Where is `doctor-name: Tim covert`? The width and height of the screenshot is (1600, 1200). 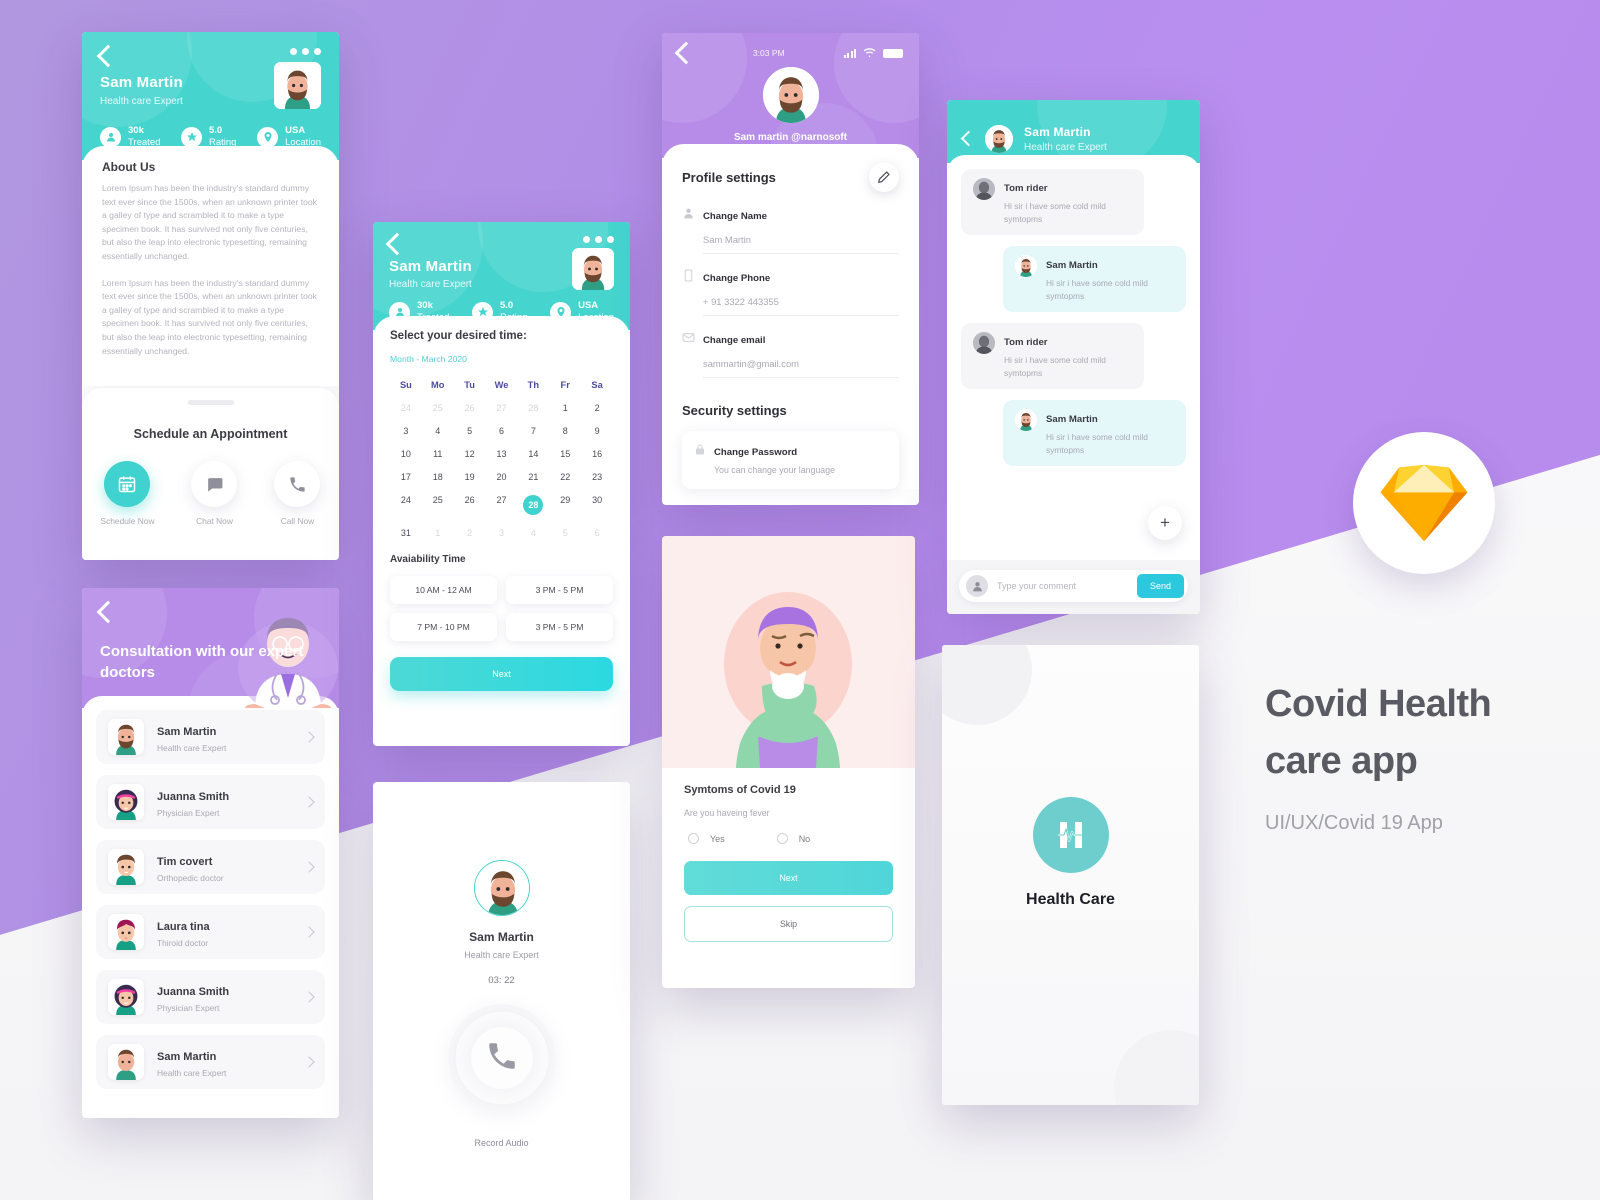 doctor-name: Tim covert is located at coordinates (185, 861).